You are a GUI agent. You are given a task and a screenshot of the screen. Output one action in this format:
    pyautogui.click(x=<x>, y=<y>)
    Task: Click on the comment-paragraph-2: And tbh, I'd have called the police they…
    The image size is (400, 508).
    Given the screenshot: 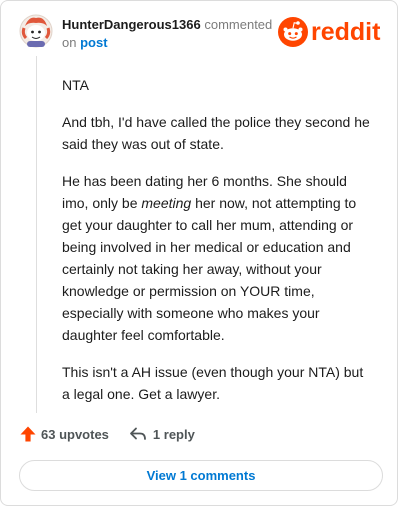 What is the action you would take?
    pyautogui.click(x=216, y=133)
    